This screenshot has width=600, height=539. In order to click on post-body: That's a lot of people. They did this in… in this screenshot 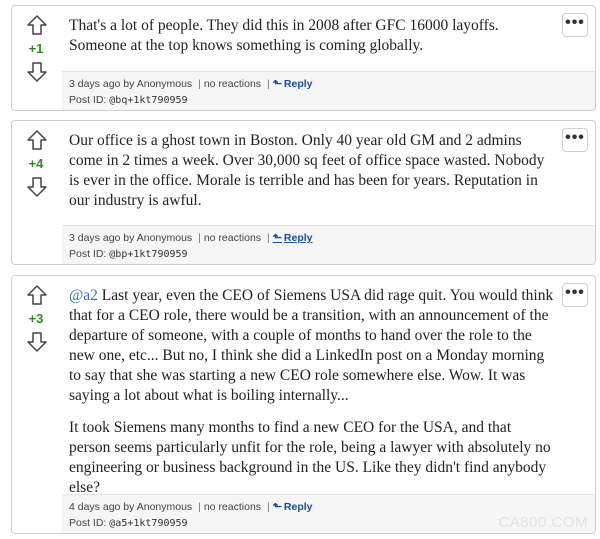, I will do `click(312, 36)`.